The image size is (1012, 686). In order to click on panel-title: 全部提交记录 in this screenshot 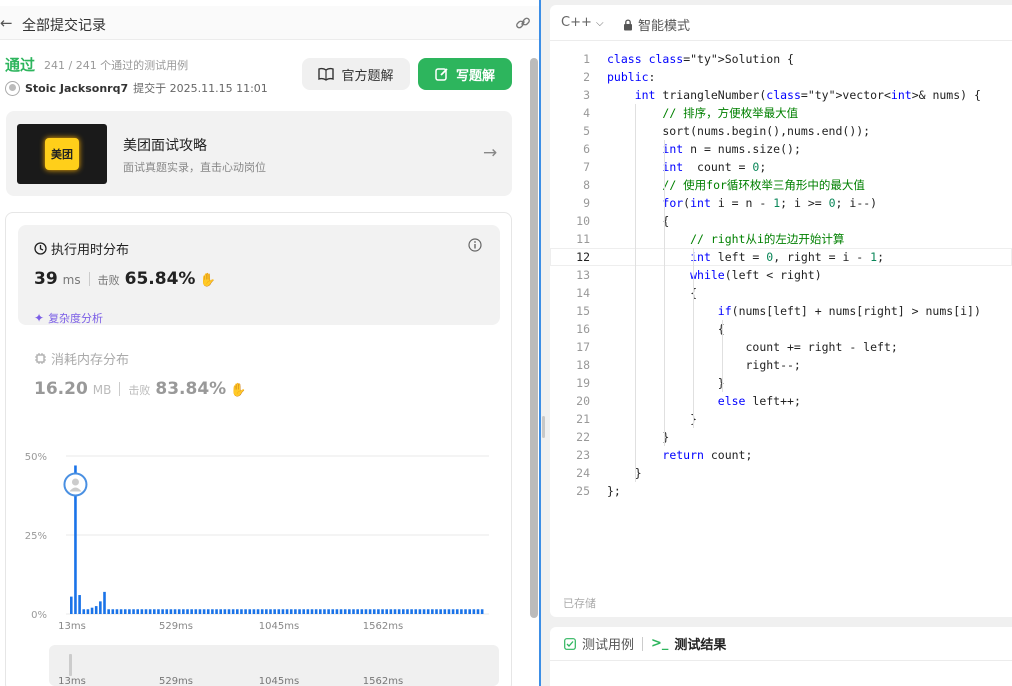, I will do `click(64, 25)`.